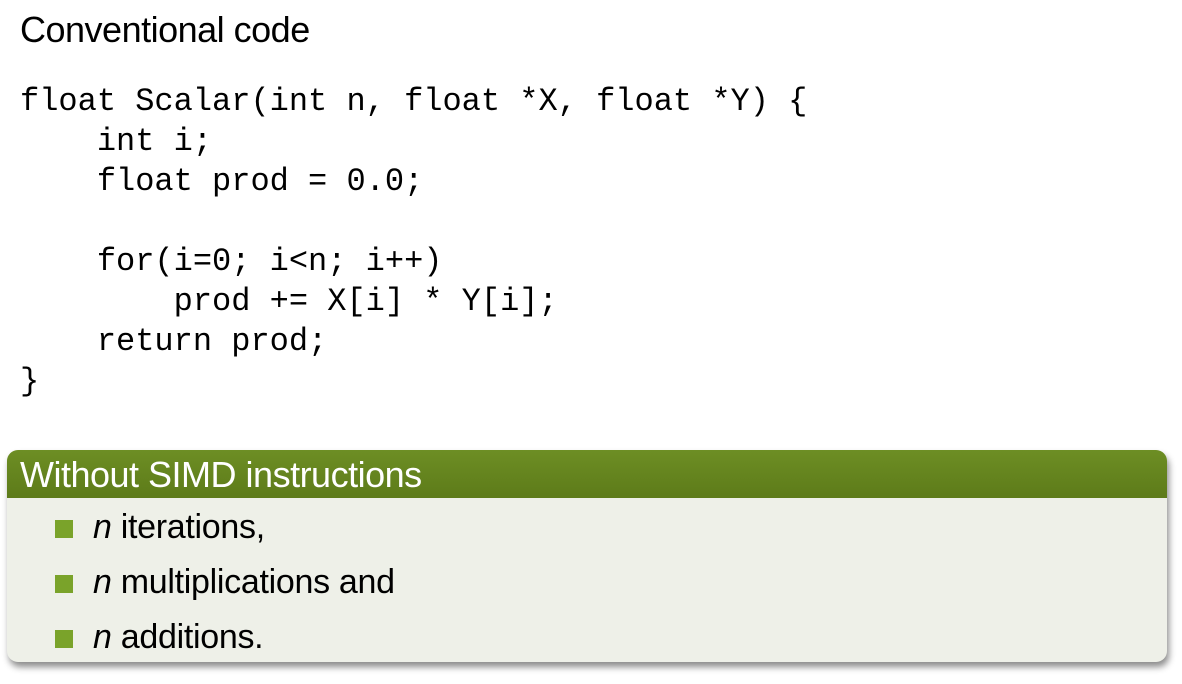  What do you see at coordinates (587, 527) in the screenshot?
I see `list-item: n iterations,` at bounding box center [587, 527].